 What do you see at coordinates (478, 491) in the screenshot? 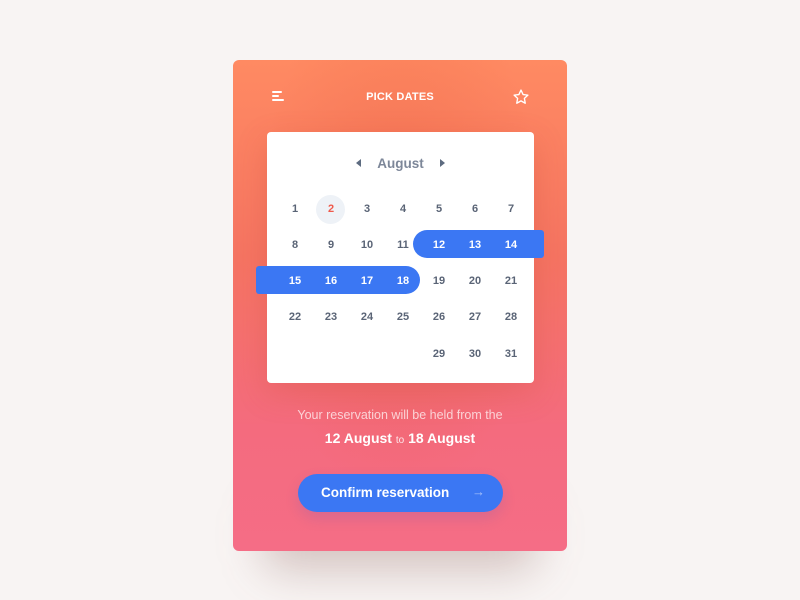
I see `arrow-right-icon: →` at bounding box center [478, 491].